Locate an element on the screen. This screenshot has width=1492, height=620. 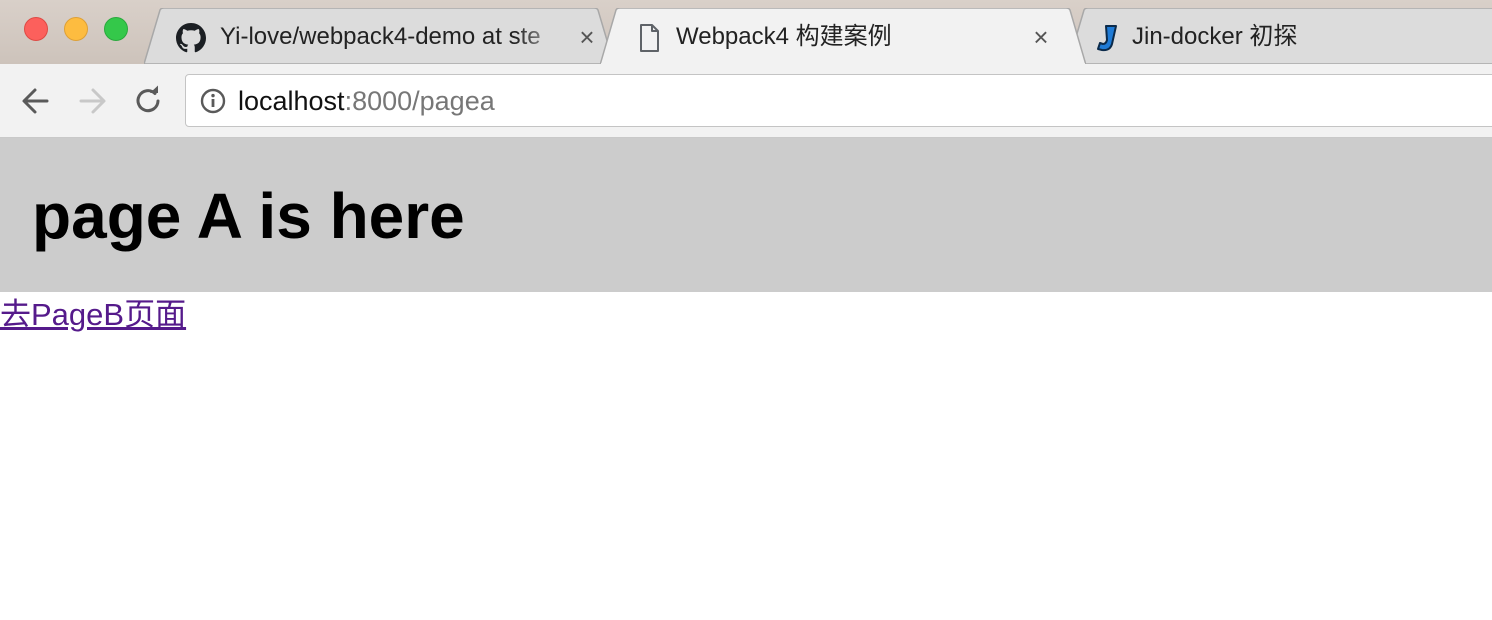
arrow-left-icon is located at coordinates (35, 101).